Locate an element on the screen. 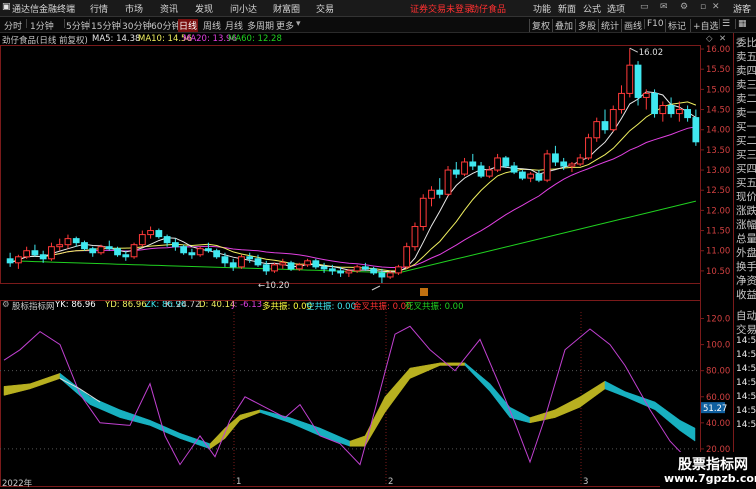  btn-tongji: 统计 is located at coordinates (608, 25).